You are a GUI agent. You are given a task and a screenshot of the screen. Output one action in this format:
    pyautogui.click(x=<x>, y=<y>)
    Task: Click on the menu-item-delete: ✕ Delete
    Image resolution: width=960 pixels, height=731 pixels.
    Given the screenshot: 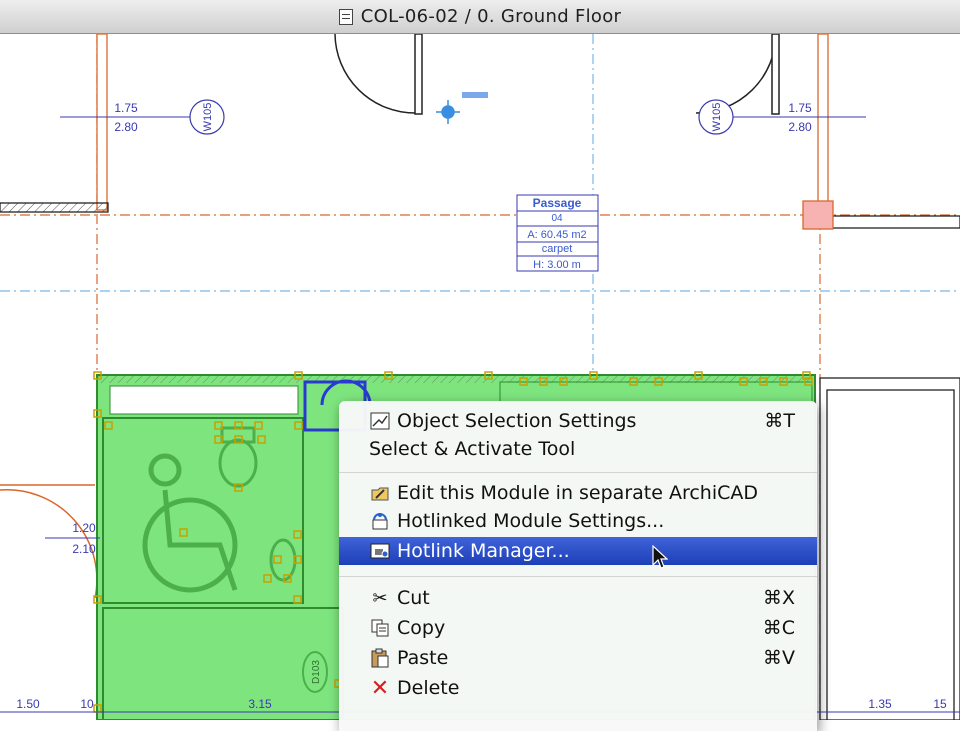 What is the action you would take?
    pyautogui.click(x=578, y=688)
    